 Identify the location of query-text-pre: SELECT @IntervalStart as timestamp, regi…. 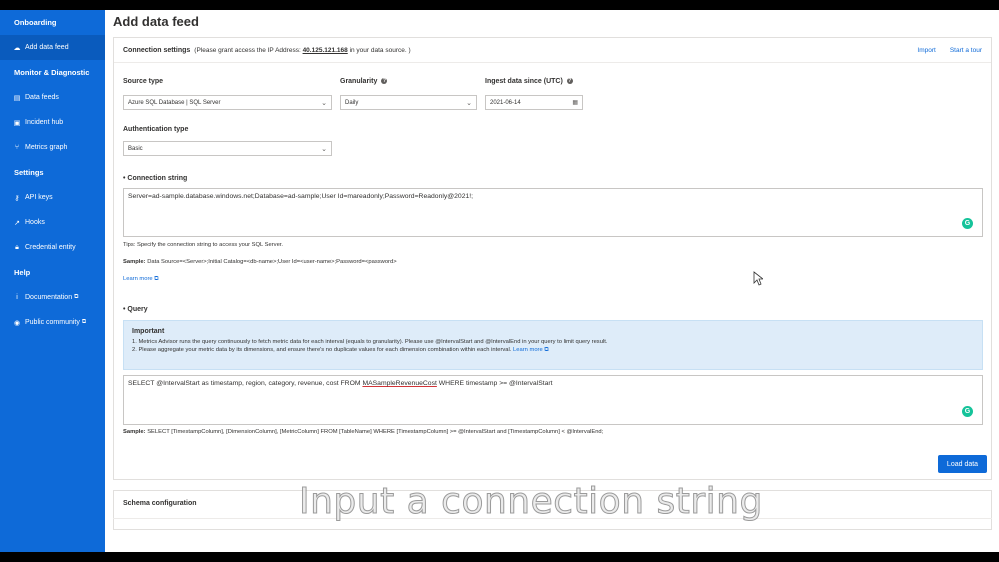
(245, 383).